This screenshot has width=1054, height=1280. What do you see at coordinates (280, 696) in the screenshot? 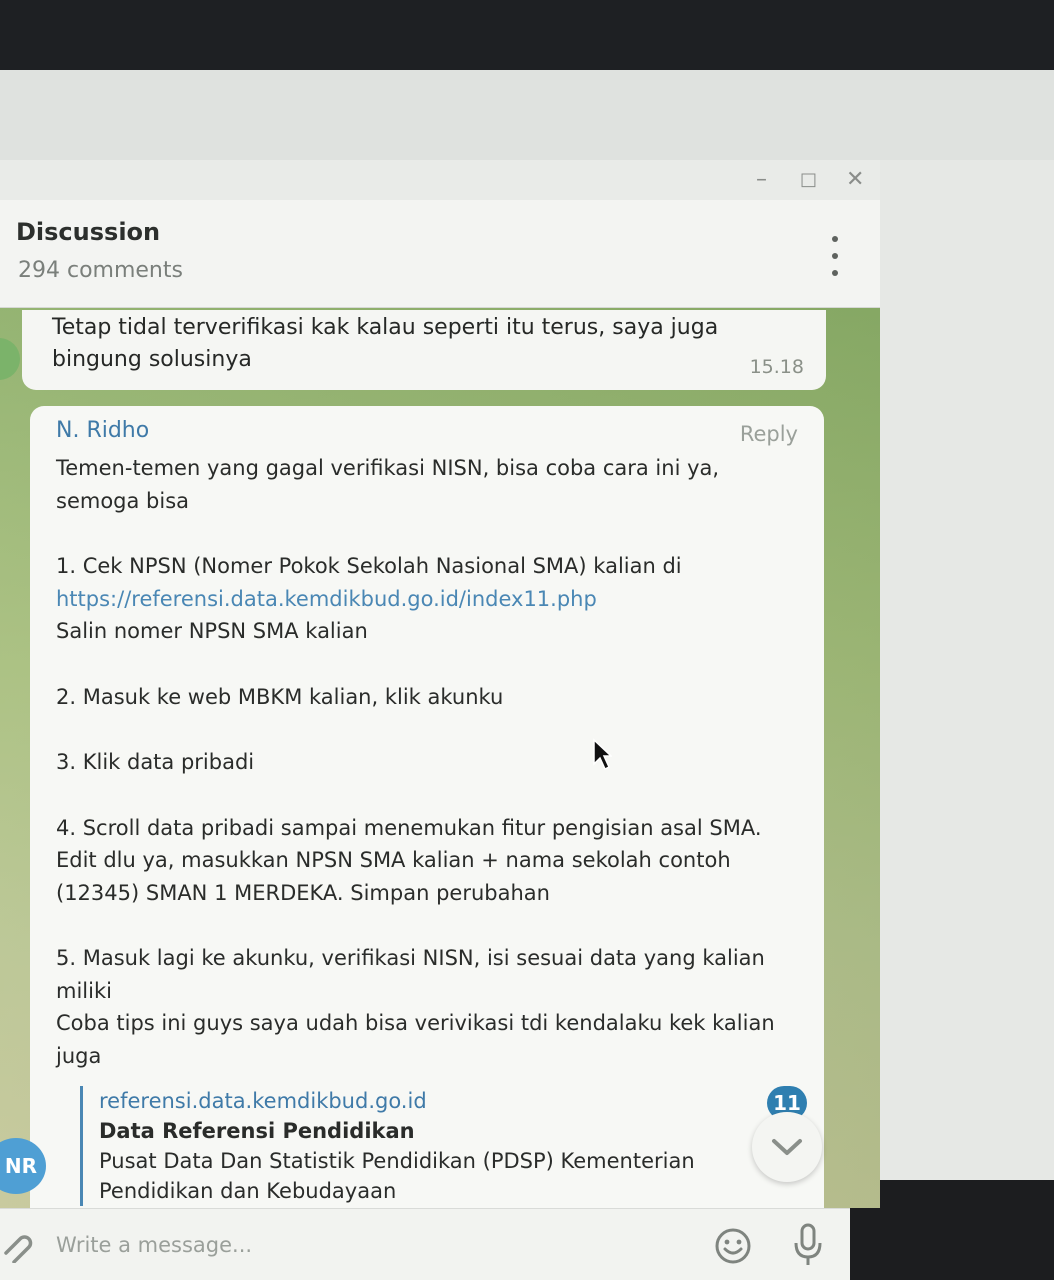
I see `message-line: 2. Masuk ke web MBKM kalian, klik akunku` at bounding box center [280, 696].